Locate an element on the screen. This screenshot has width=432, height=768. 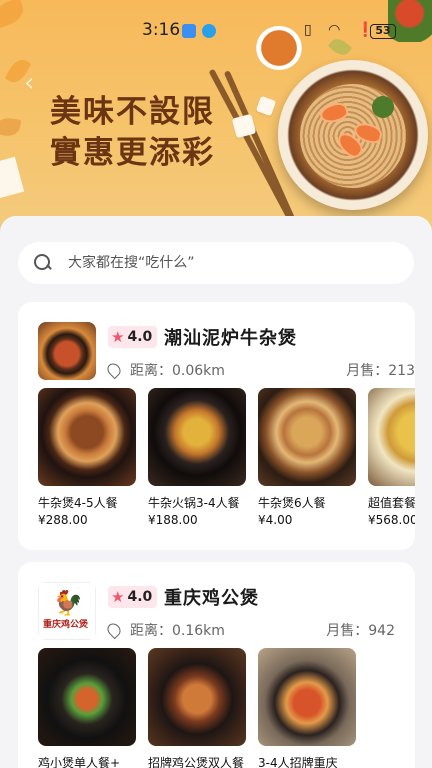
dish-item: 牛杂煲6人餐 ¥4.00 is located at coordinates (307, 463).